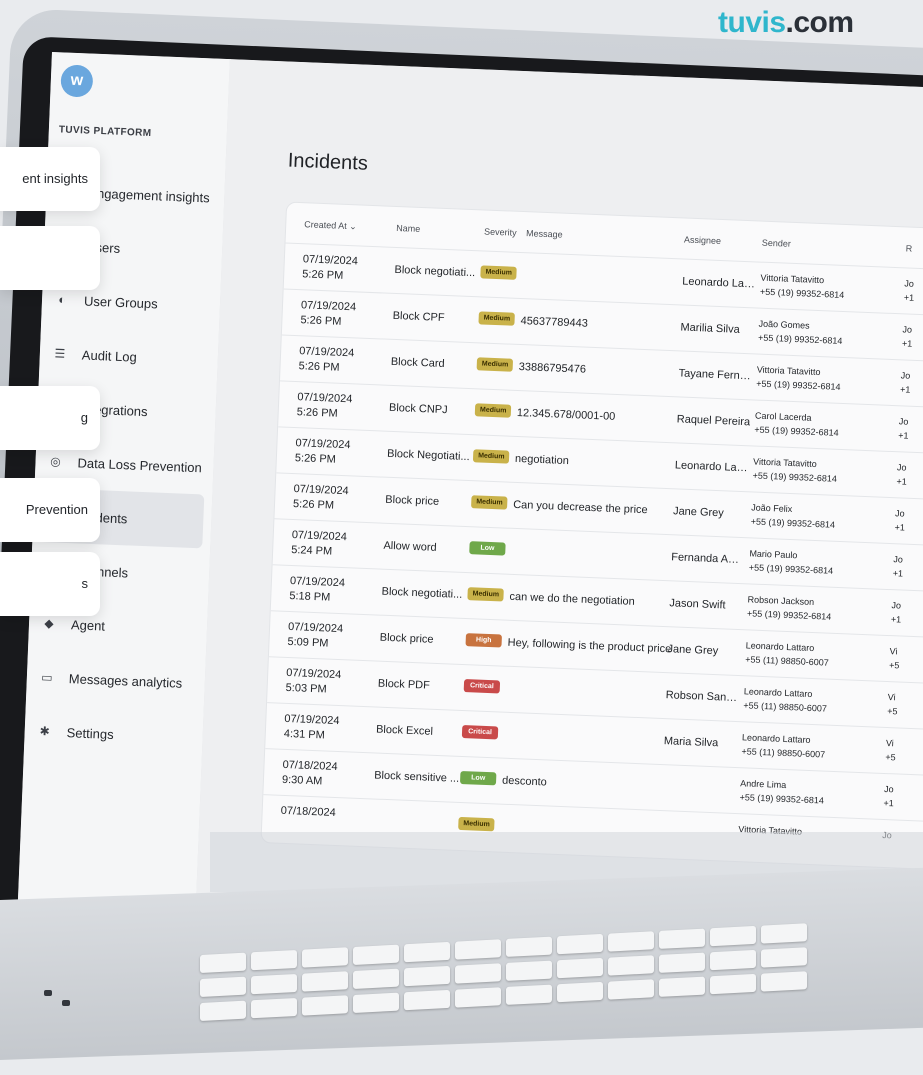 This screenshot has height=1075, width=923. I want to click on cell-date: 07/18/2024, so click(308, 812).